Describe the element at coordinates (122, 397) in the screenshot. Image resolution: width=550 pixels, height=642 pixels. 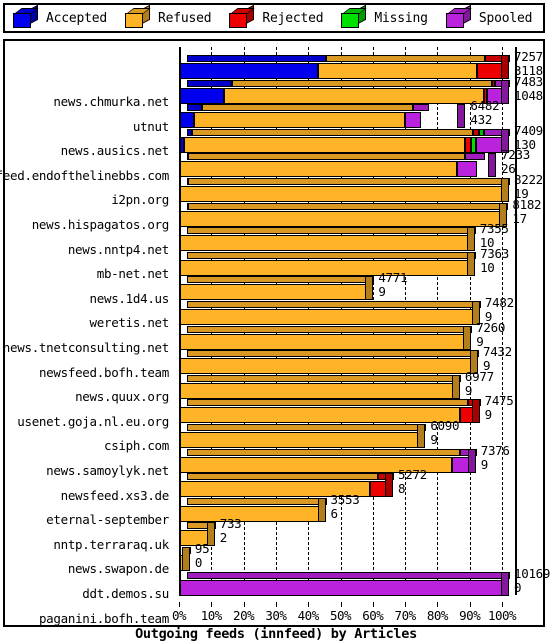
I see `y-axis-label: news.quux.org` at that location.